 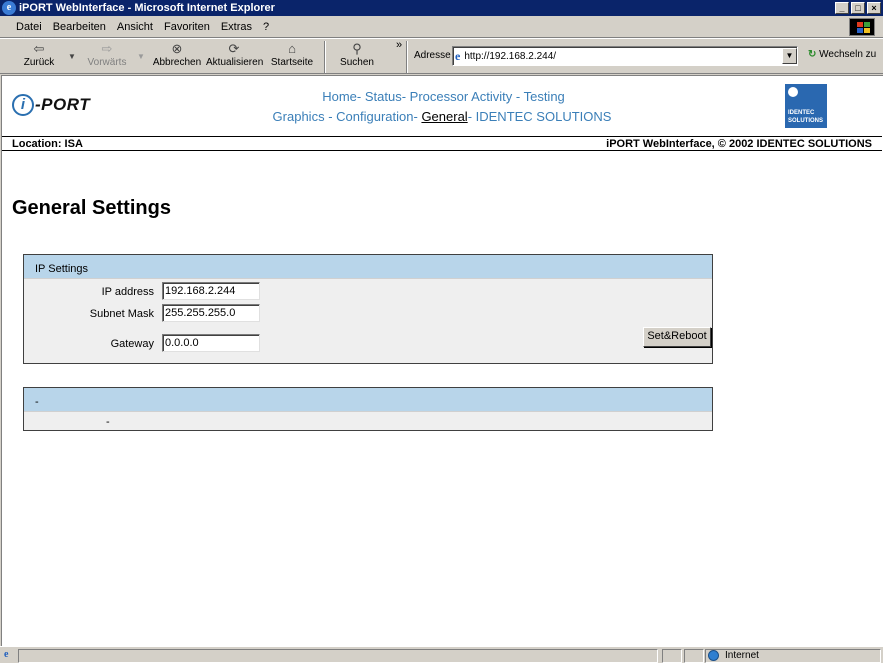 I want to click on identec-logo-line1: IDENTEC, so click(x=801, y=113).